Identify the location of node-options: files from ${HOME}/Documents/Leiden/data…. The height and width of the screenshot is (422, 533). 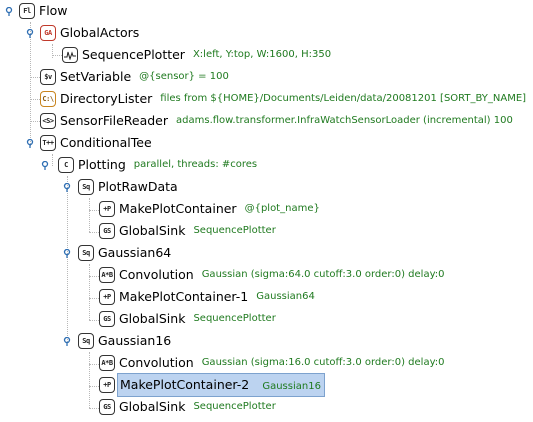
(343, 98).